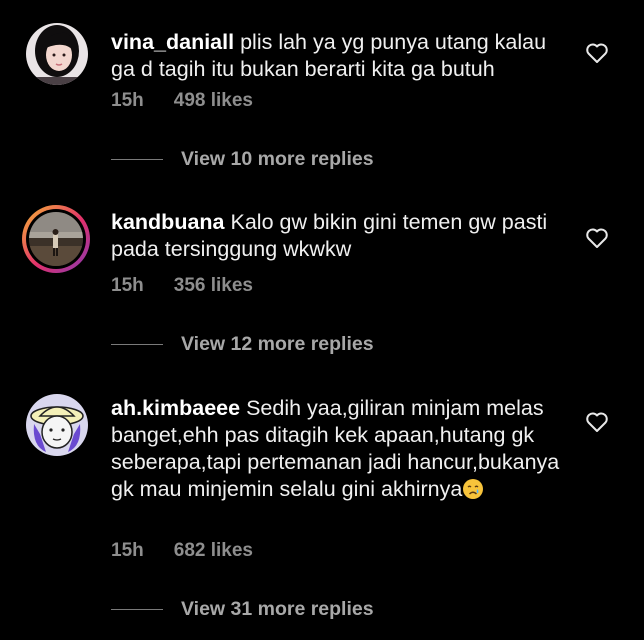  I want to click on comment-username: vina_daniall, so click(172, 42).